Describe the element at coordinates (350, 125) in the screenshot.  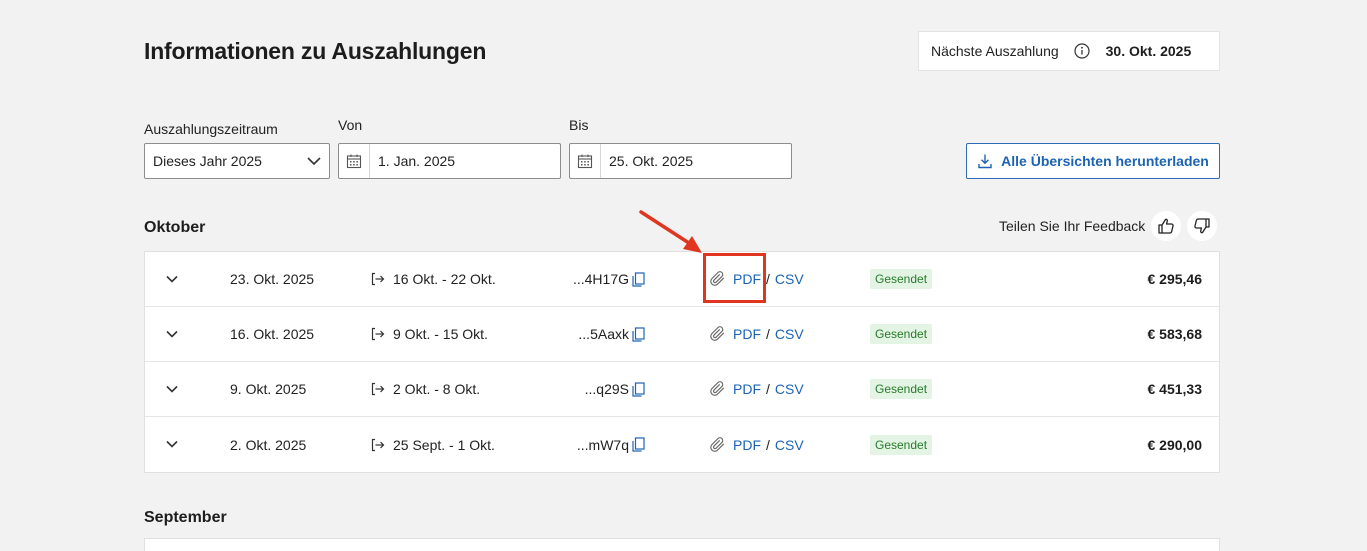
I see `from-label: Von` at that location.